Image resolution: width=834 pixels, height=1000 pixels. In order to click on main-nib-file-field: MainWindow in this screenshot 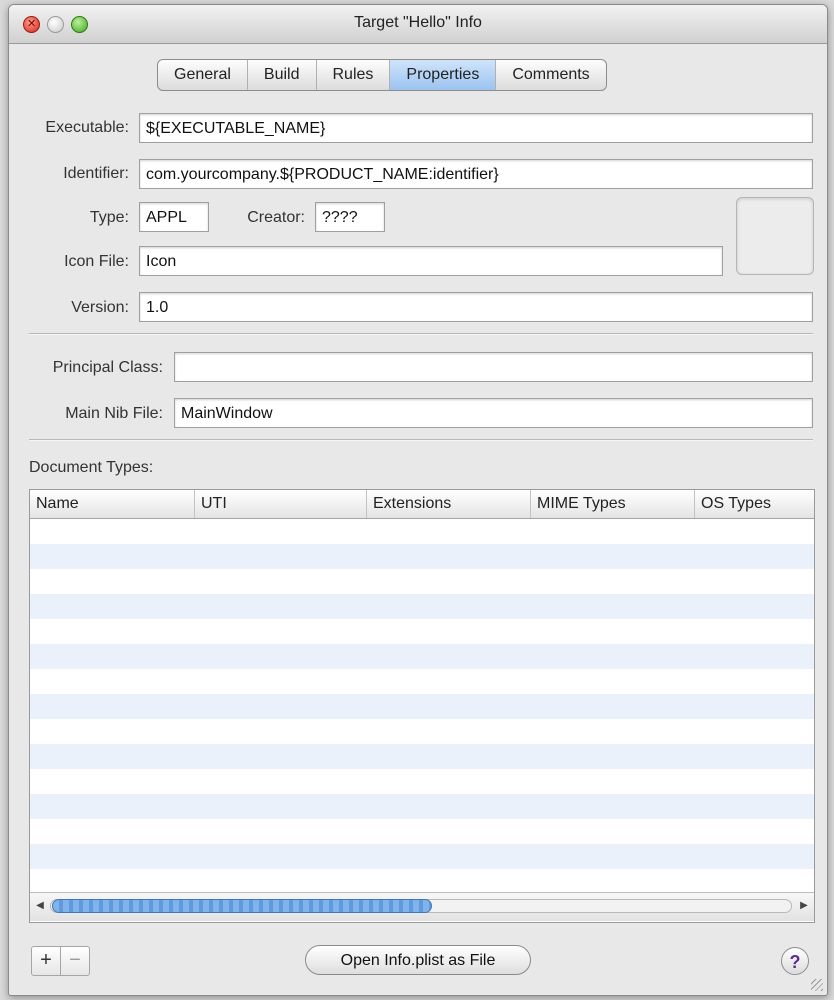, I will do `click(493, 413)`.